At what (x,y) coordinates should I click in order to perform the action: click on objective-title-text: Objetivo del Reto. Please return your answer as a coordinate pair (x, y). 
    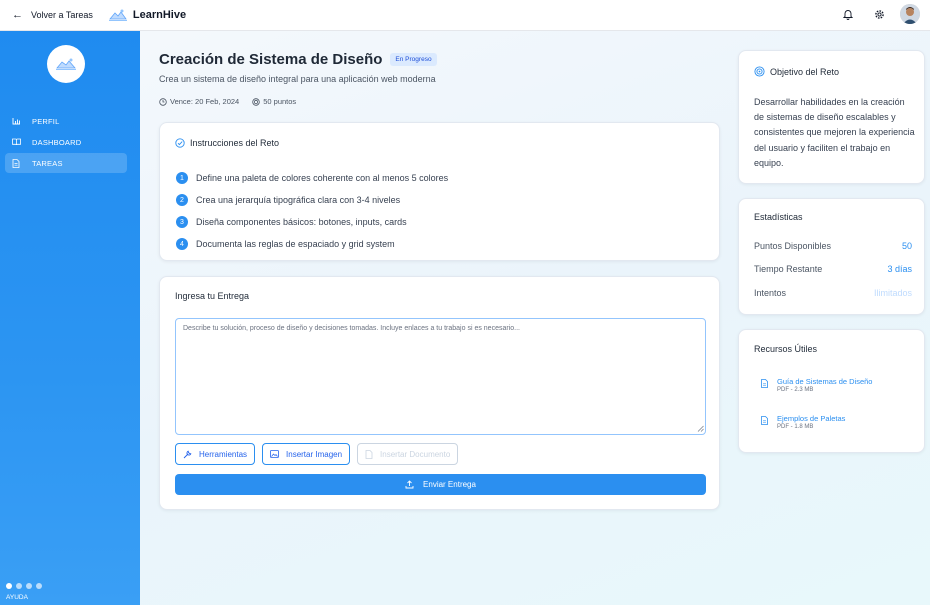
    Looking at the image, I should click on (805, 71).